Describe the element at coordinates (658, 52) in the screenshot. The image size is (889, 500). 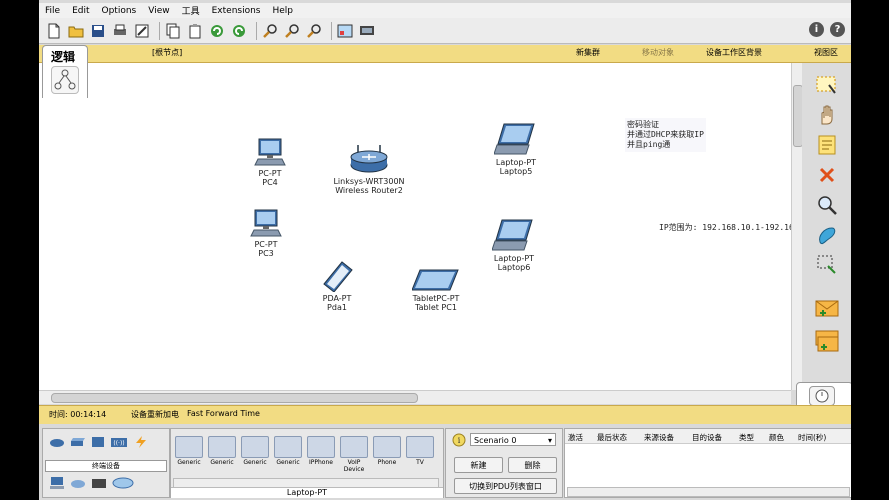
I see `move-object-button: 移动对象` at that location.